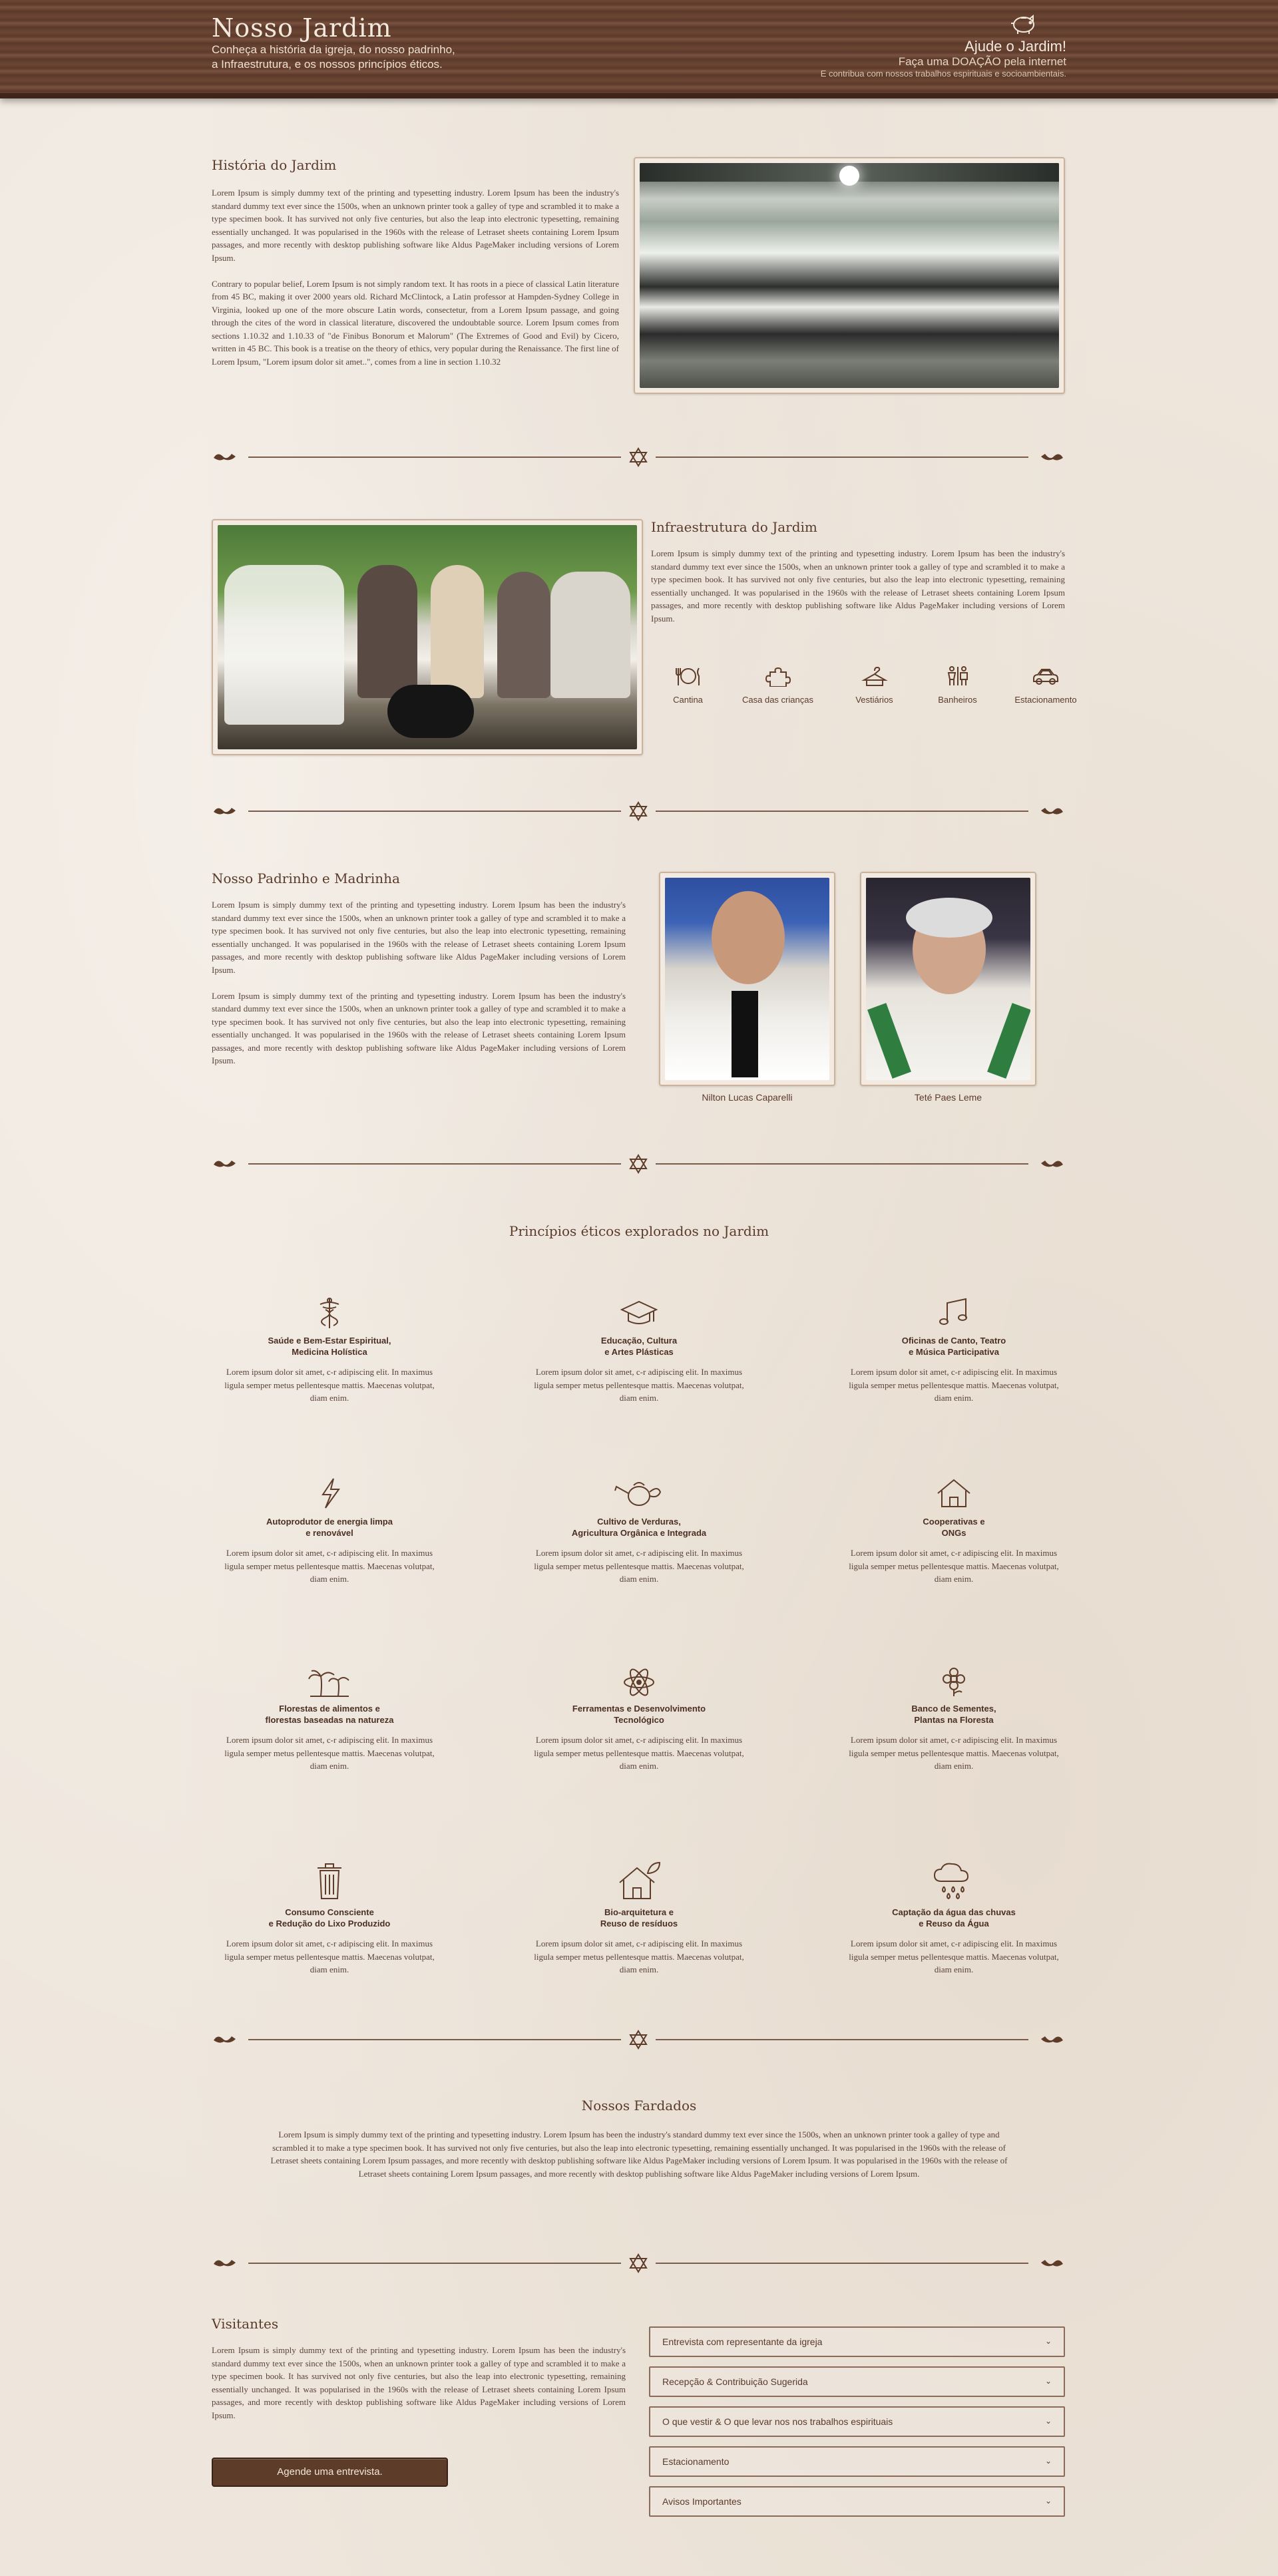  What do you see at coordinates (948, 1097) in the screenshot?
I see `madrinha-name: Teté Paes Leme` at bounding box center [948, 1097].